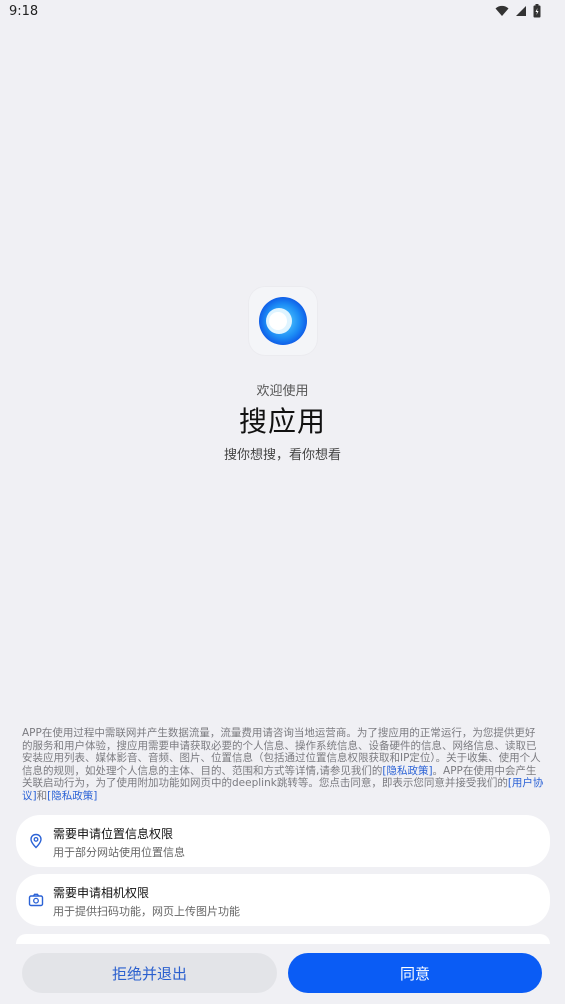 The image size is (565, 1004). Describe the element at coordinates (537, 11) in the screenshot. I see `battery-icon` at that location.